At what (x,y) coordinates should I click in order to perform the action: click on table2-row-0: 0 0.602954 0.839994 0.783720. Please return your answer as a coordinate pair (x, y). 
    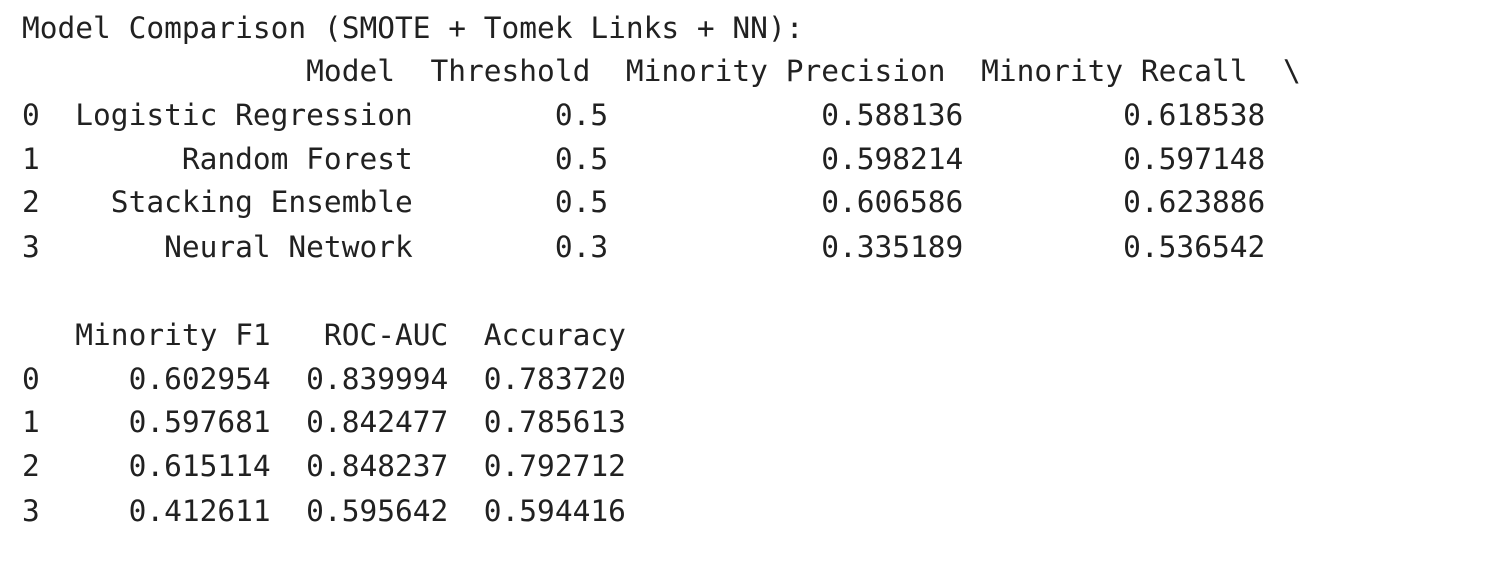
    Looking at the image, I should click on (324, 379).